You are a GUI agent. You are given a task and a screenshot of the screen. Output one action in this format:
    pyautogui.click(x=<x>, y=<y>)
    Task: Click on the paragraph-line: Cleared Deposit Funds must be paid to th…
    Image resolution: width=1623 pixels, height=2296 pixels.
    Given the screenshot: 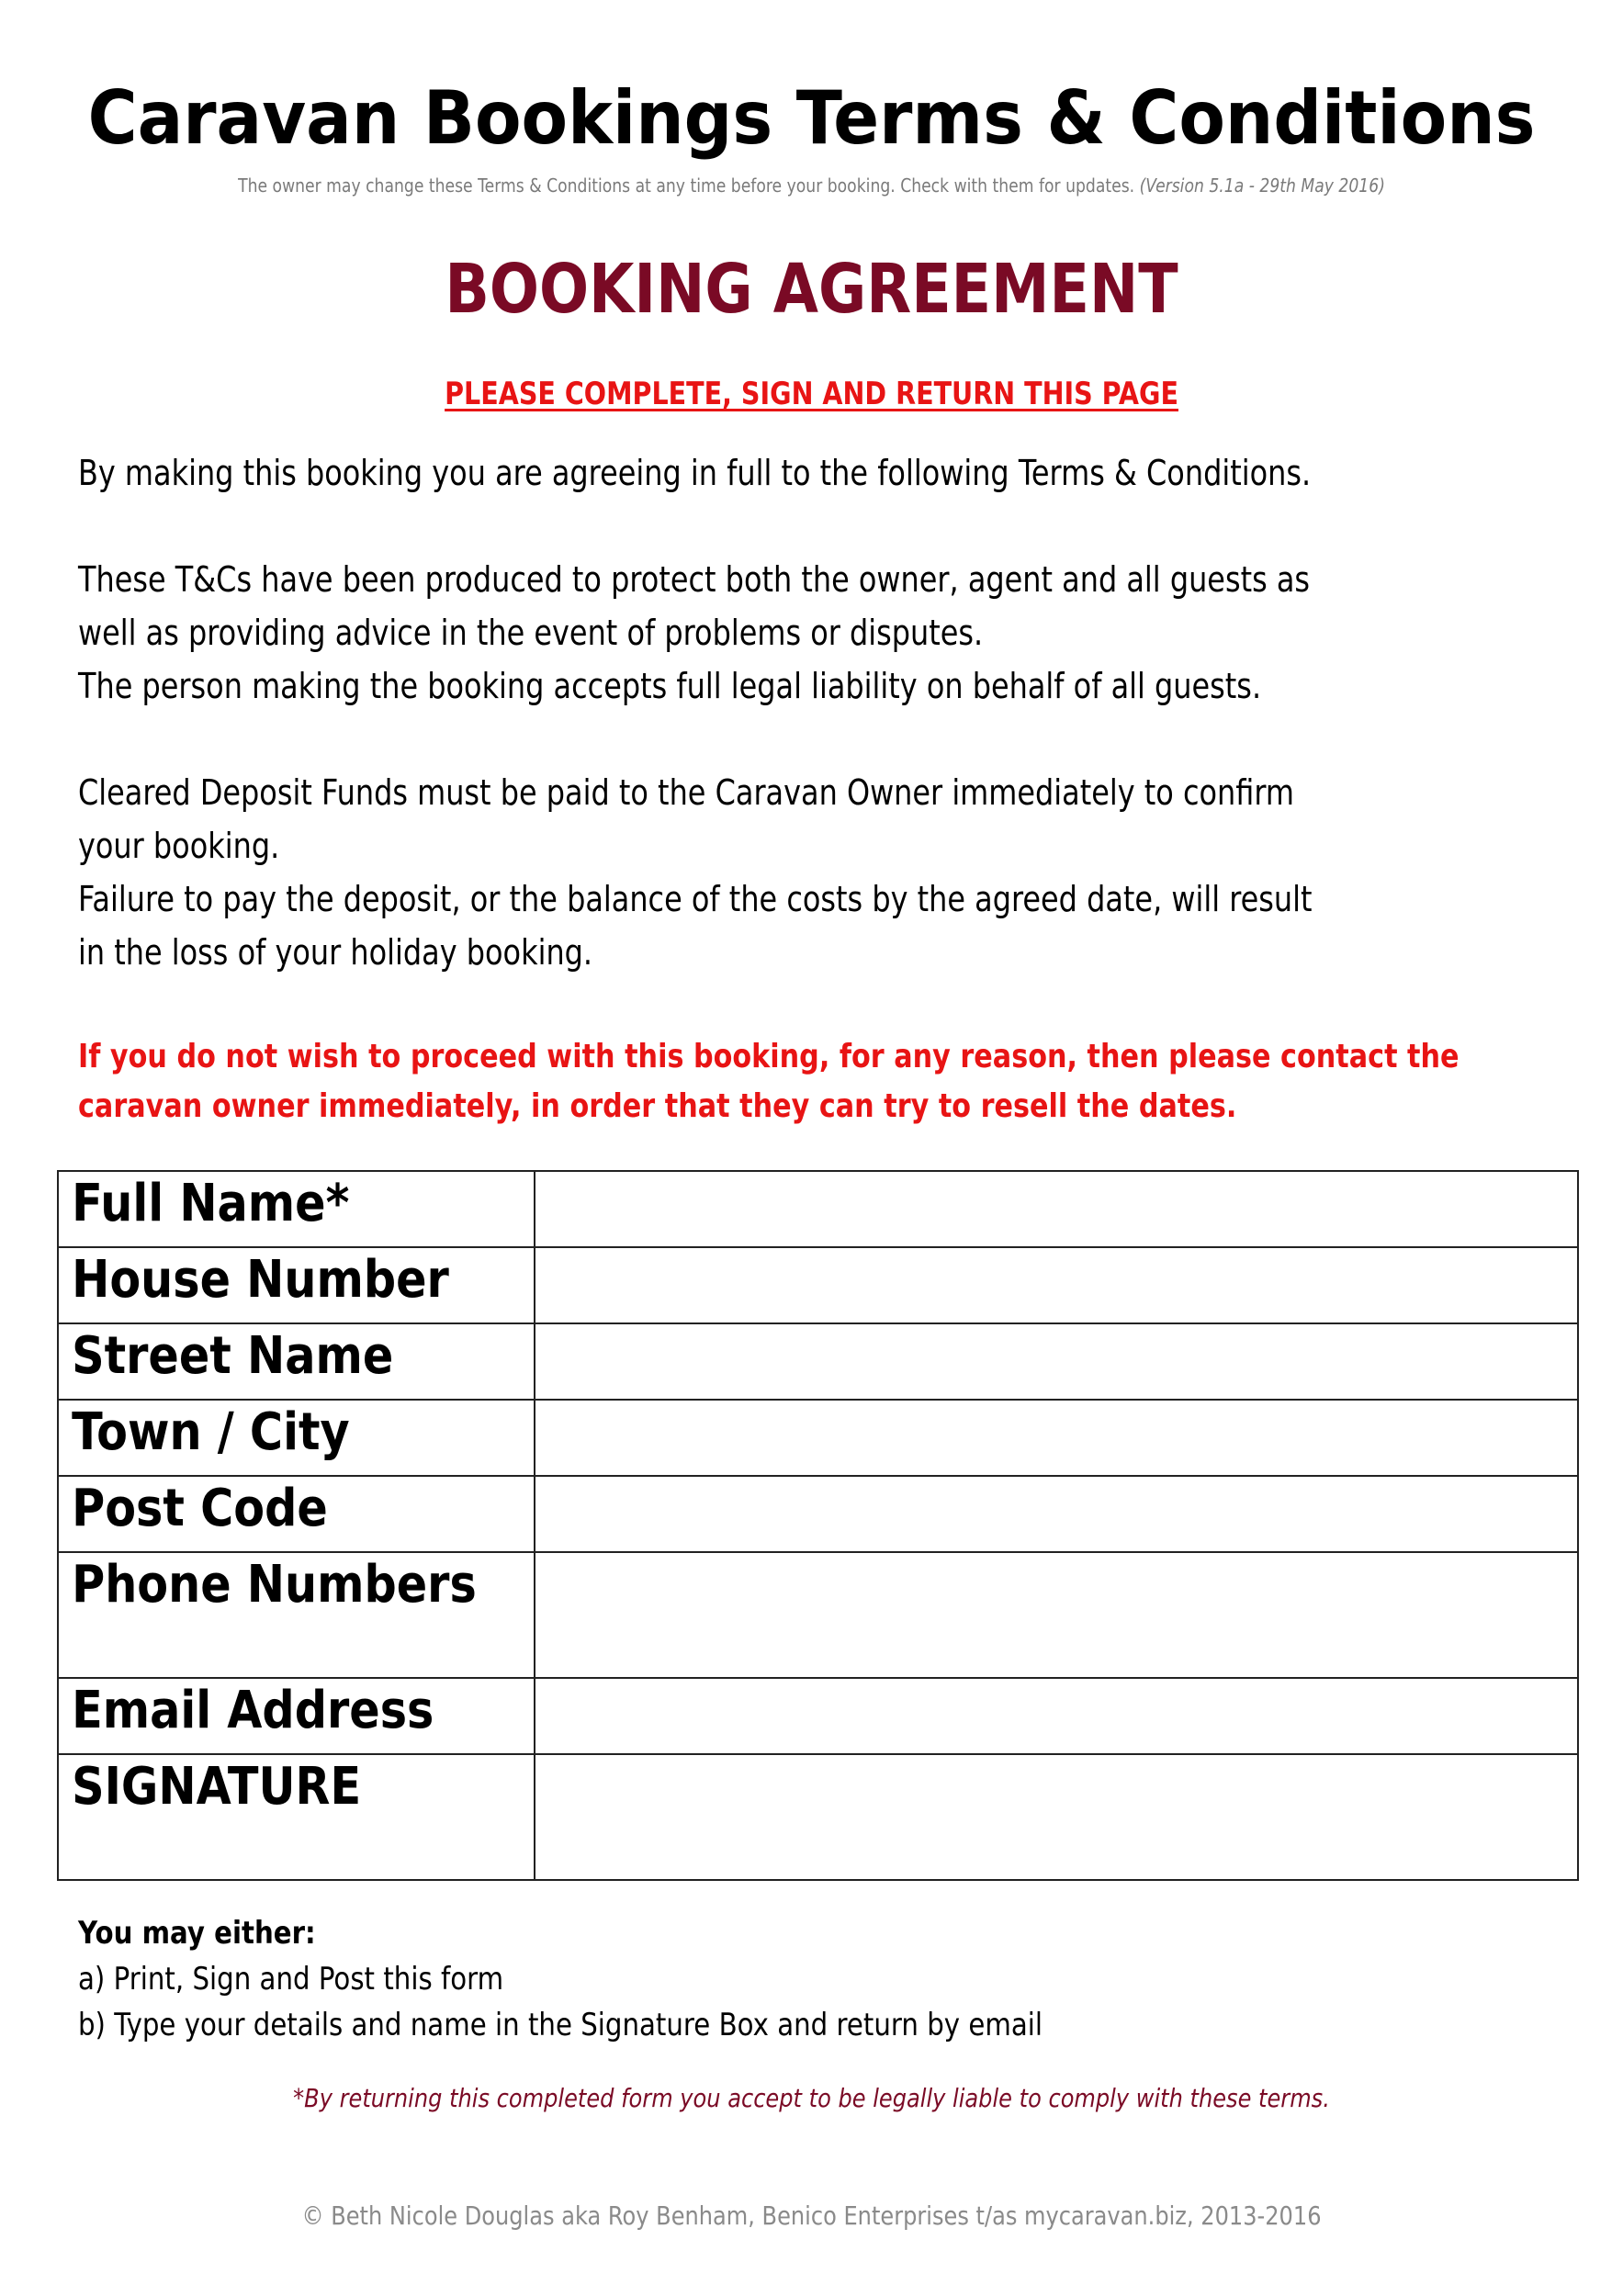 What is the action you would take?
    pyautogui.click(x=686, y=792)
    